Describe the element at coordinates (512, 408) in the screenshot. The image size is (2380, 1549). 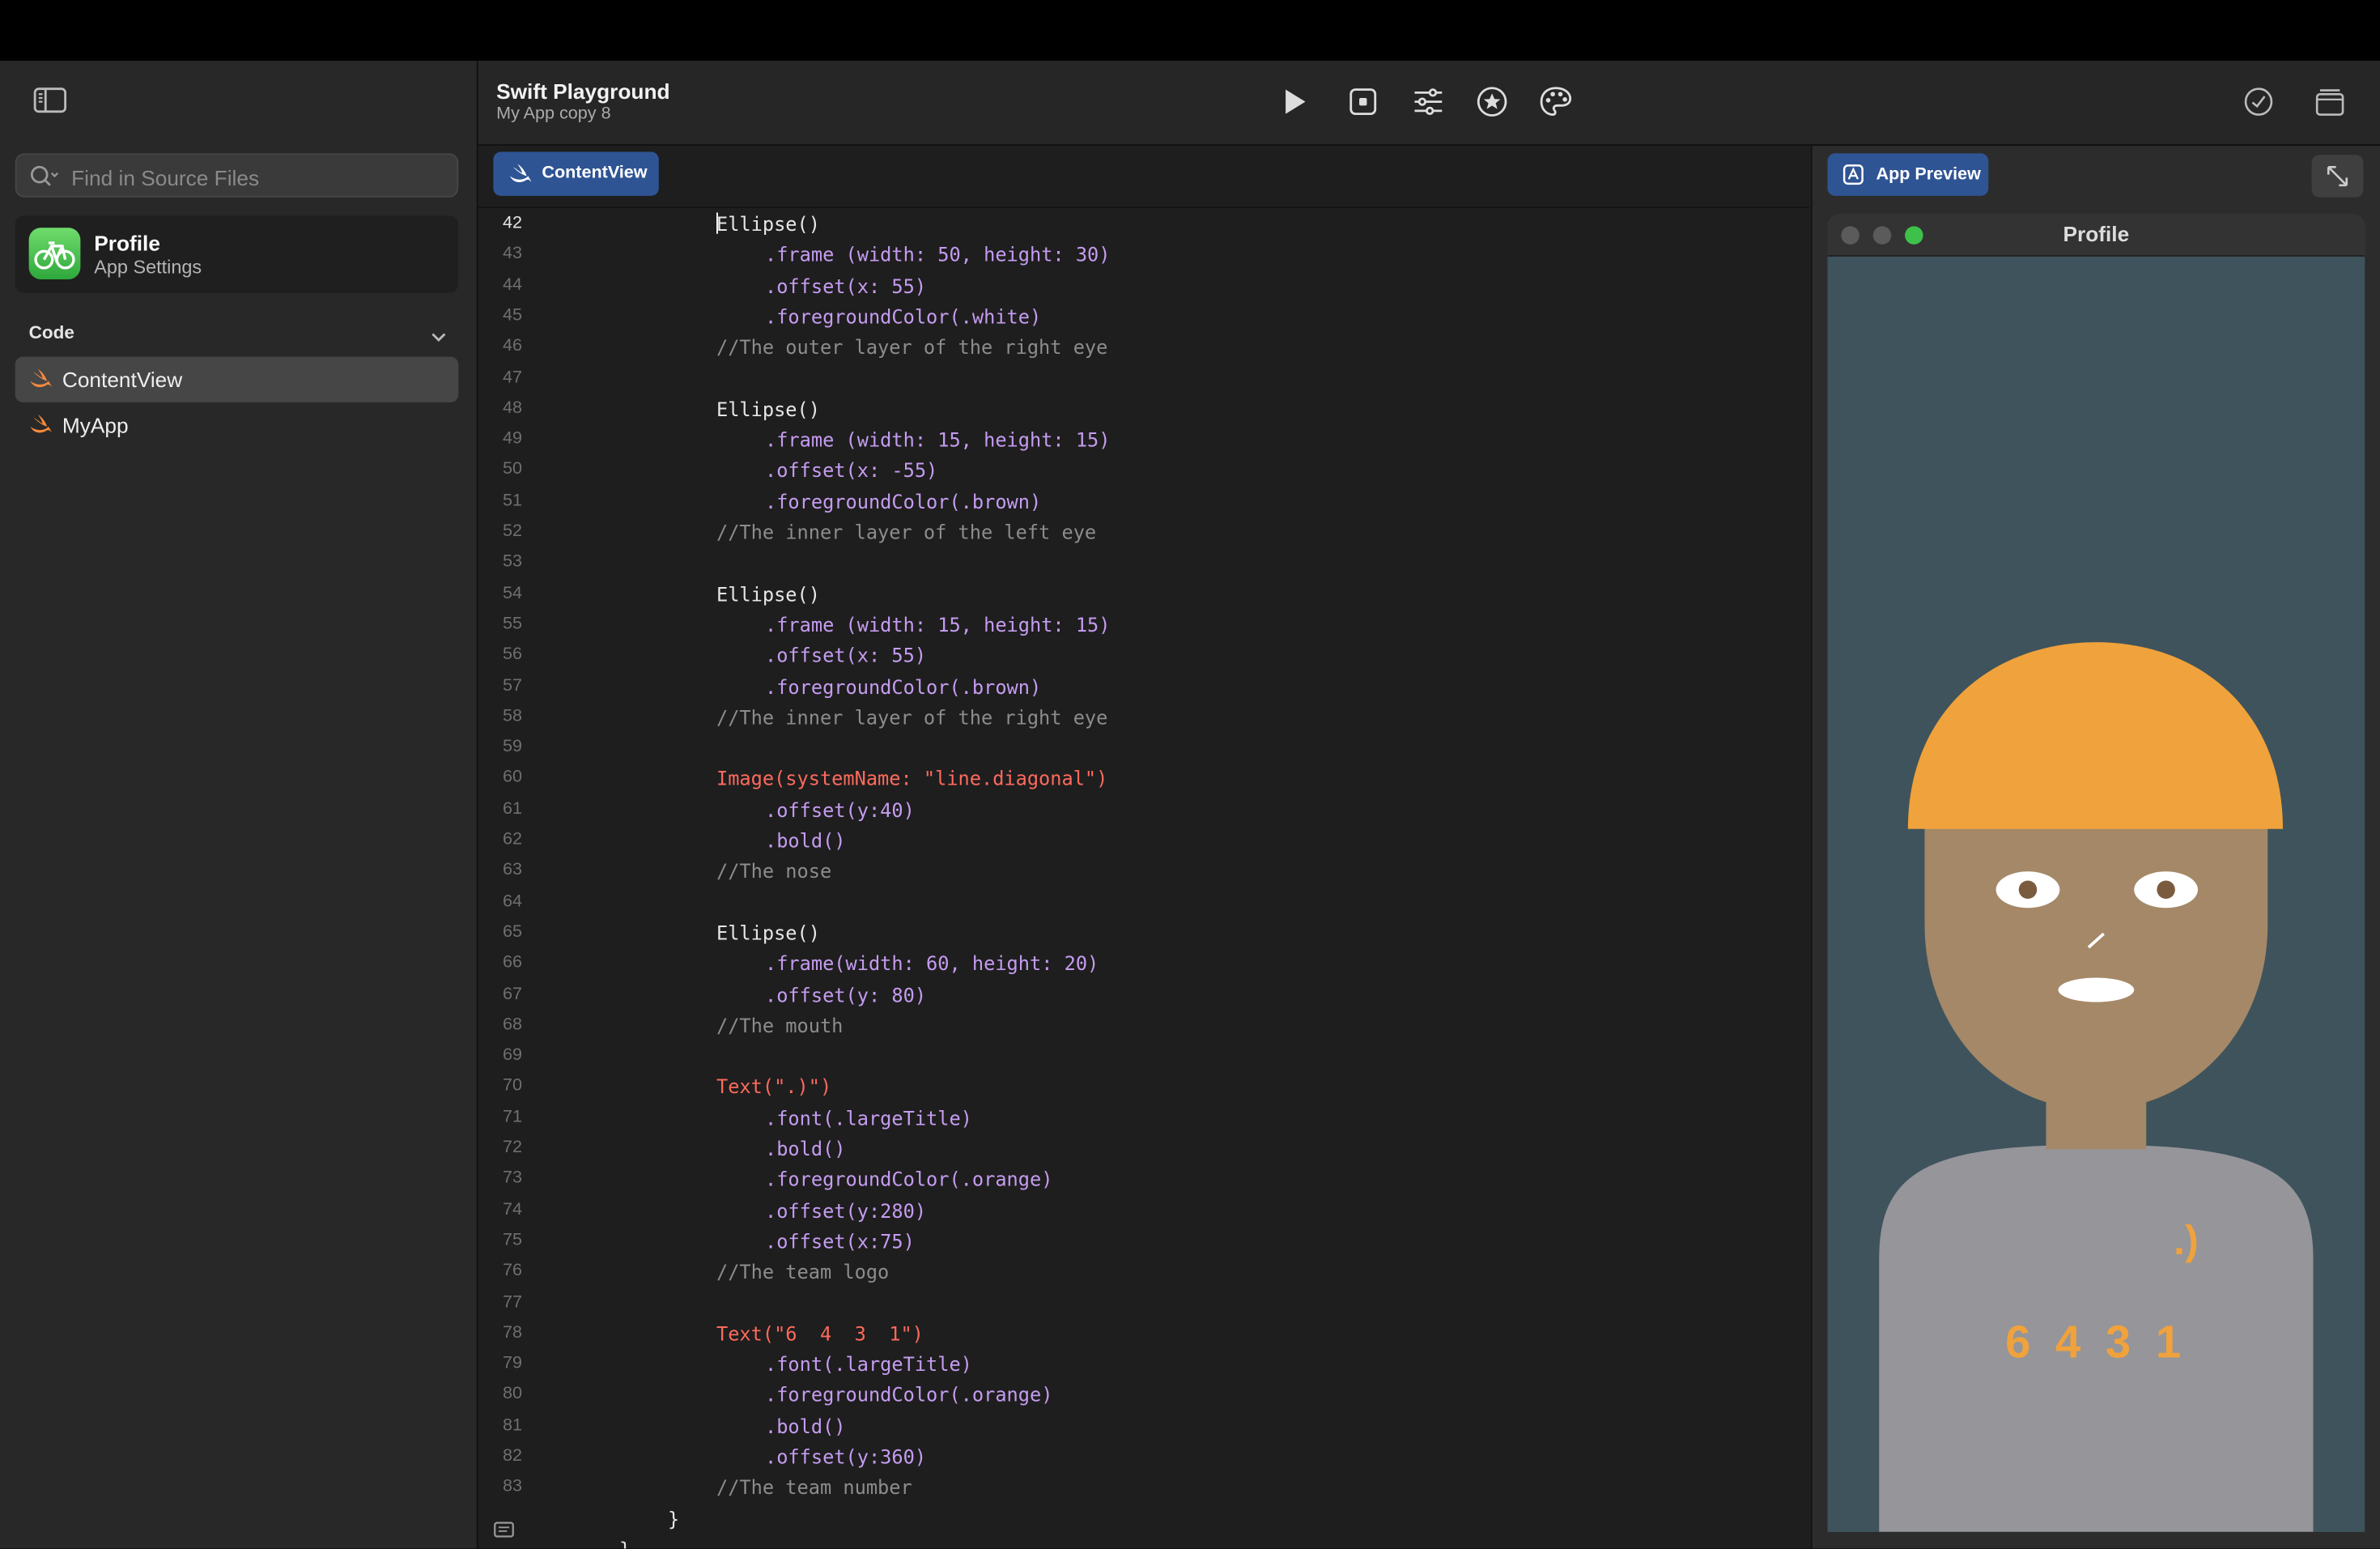
I see `line-number: 48` at that location.